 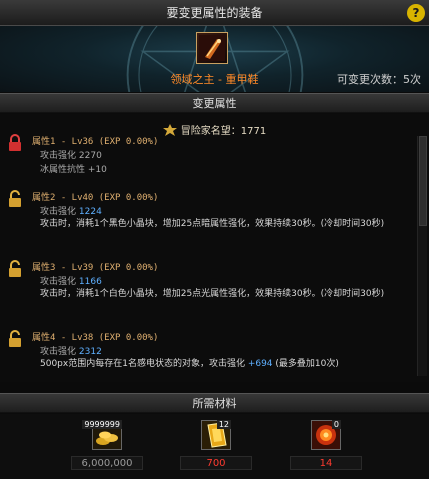 I want to click on attribute-title: 属性2 - Lv40 (EXP 0.00%), so click(x=95, y=198).